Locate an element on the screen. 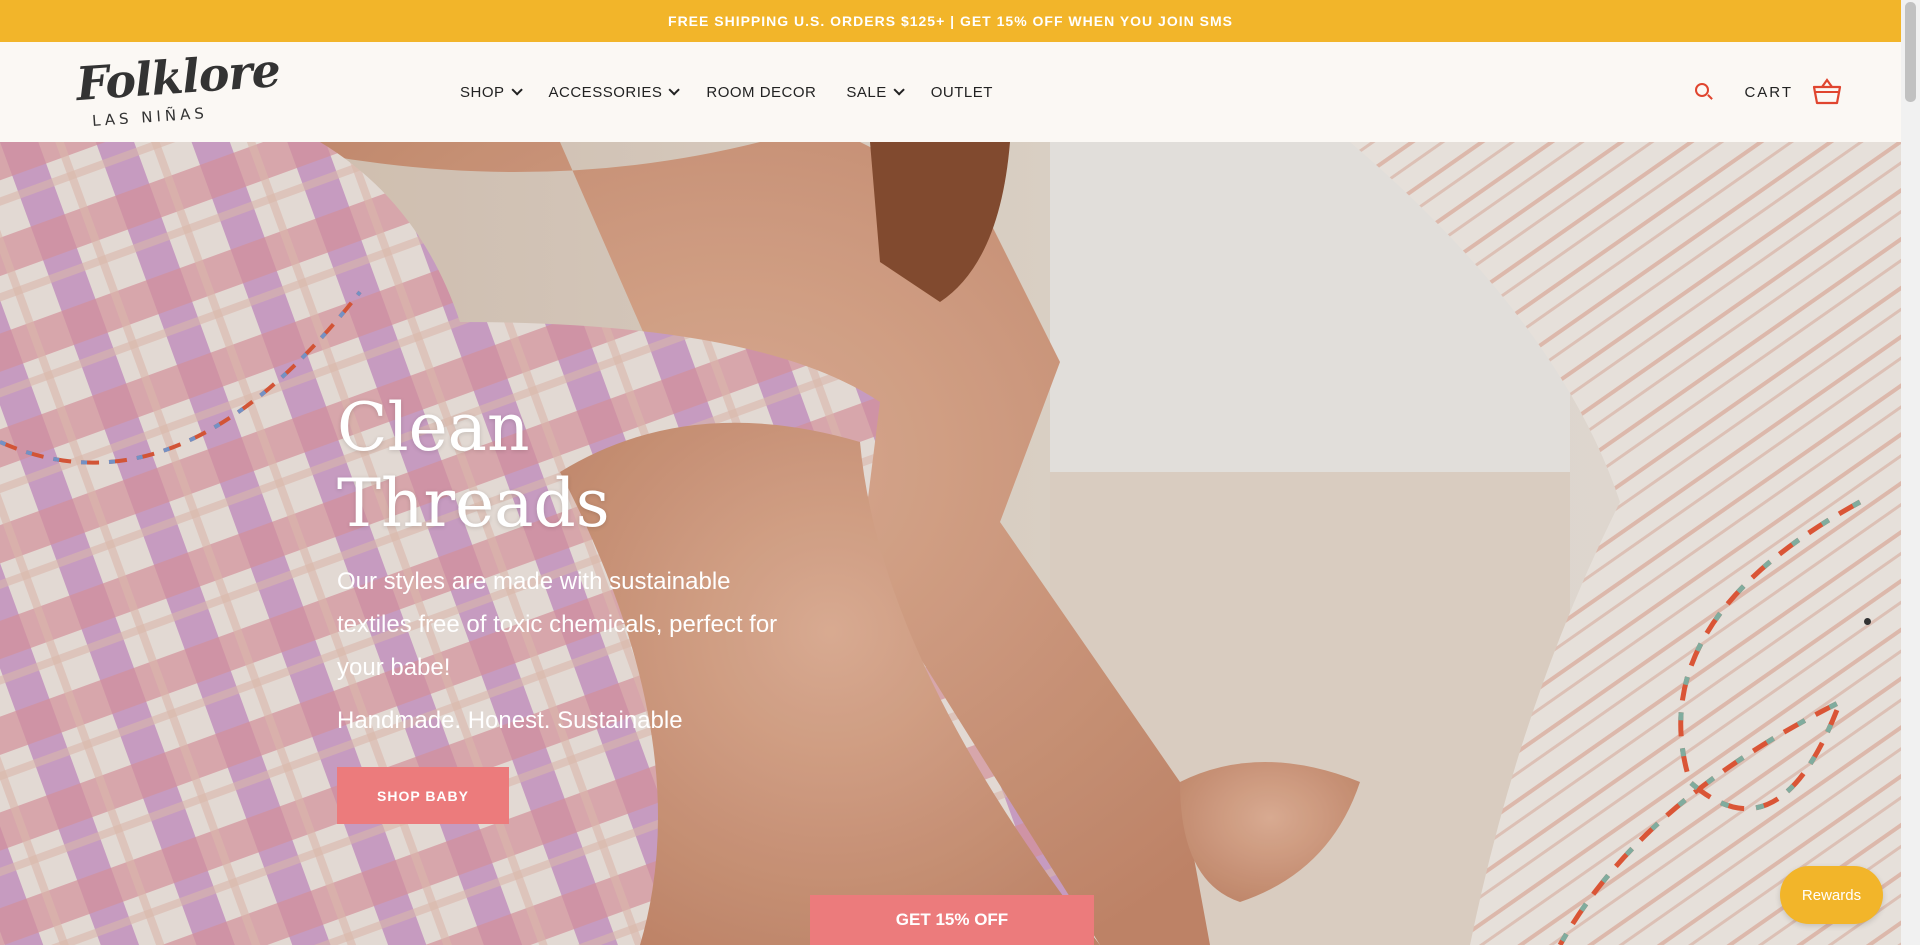  hero-title: Clean Threads is located at coordinates (567, 466).